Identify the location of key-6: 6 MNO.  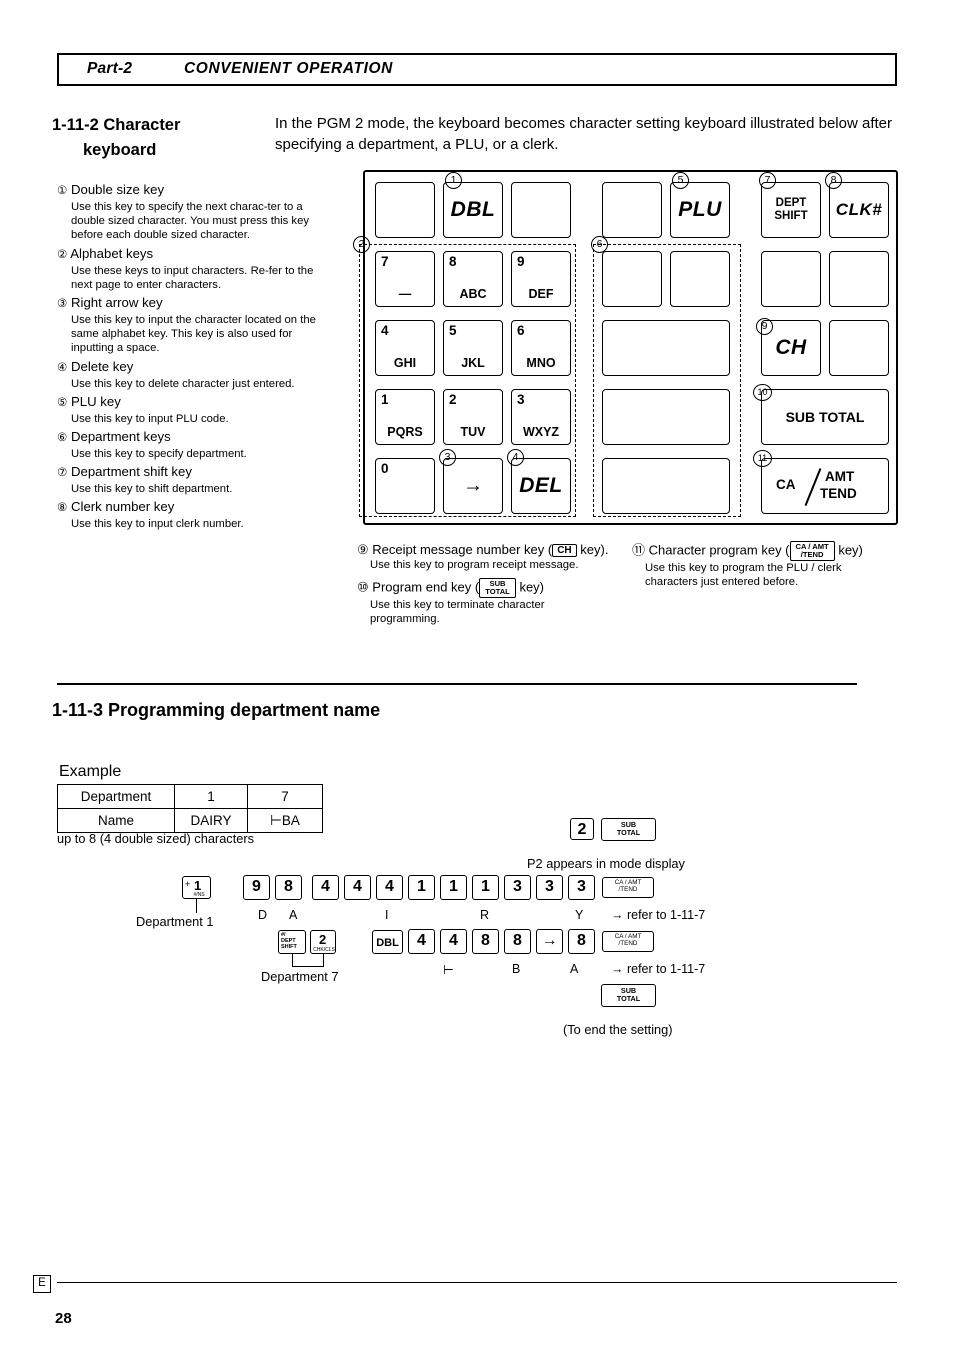
(541, 348).